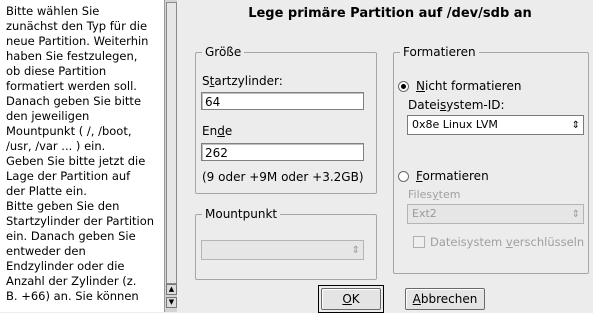 This screenshot has width=593, height=313. Describe the element at coordinates (507, 242) in the screenshot. I see `encrypt-label: Dateisystem verschlüsseln` at that location.